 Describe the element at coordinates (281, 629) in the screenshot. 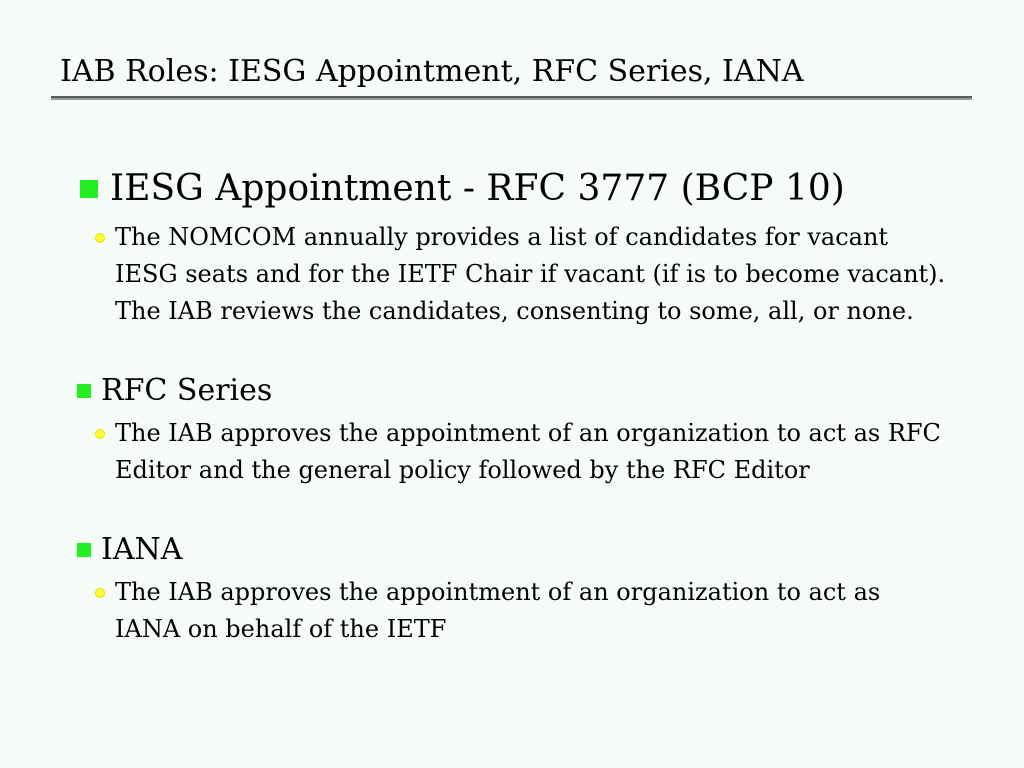

I see `body-line: IANA on behalf of the IETF` at that location.